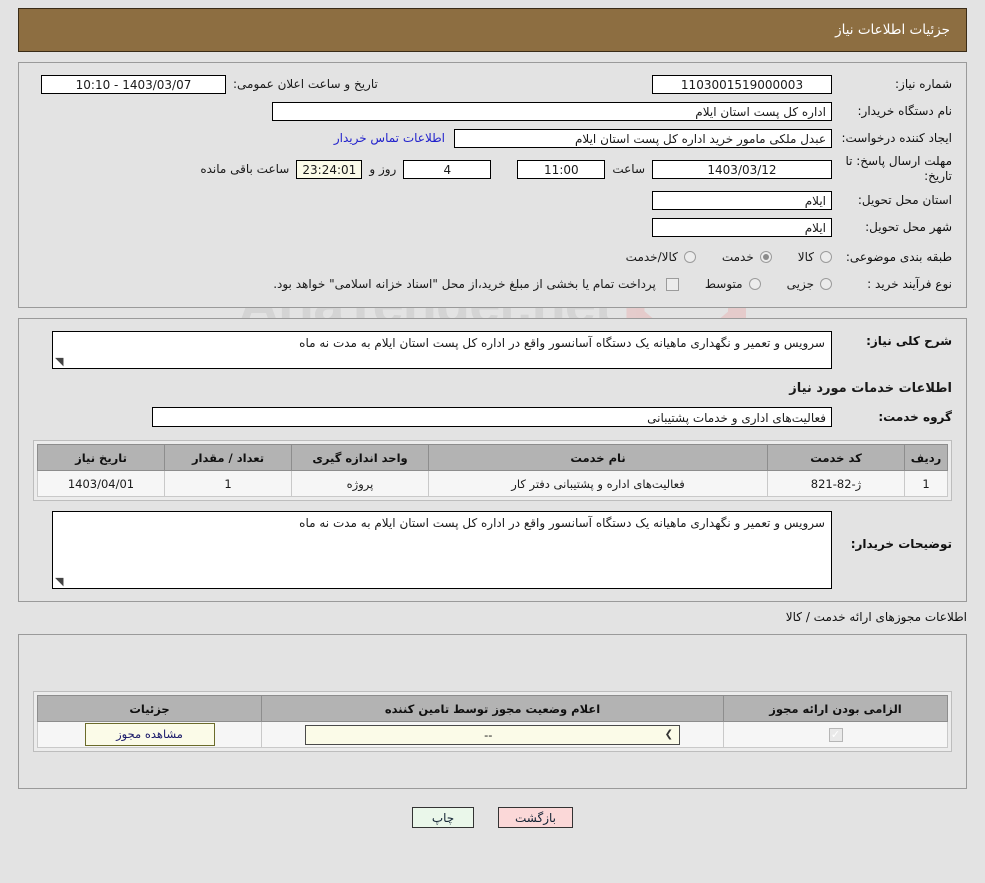 The image size is (985, 883). Describe the element at coordinates (800, 284) in the screenshot. I see `process-option-label: جزیی` at that location.